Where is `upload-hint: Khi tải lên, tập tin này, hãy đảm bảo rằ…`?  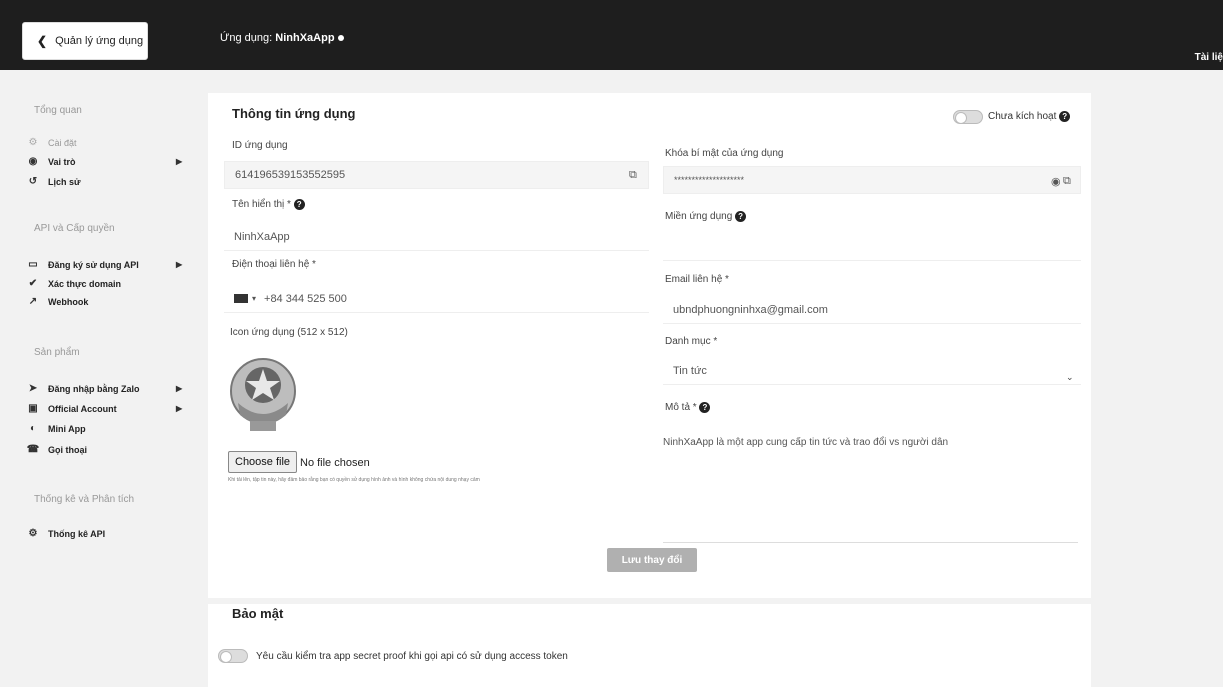 upload-hint: Khi tải lên, tập tin này, hãy đảm bảo rằ… is located at coordinates (354, 480).